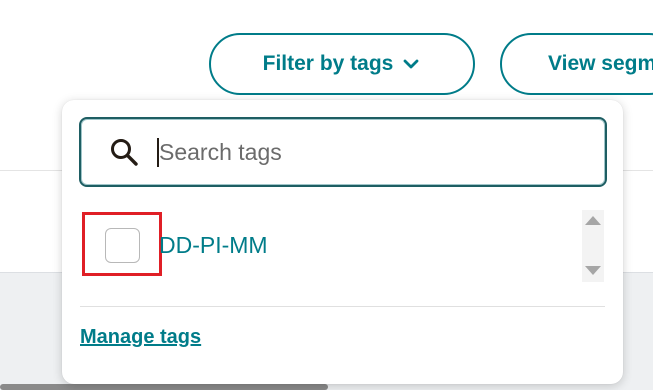 The image size is (653, 390). I want to click on view-segments-label: View segm, so click(600, 63).